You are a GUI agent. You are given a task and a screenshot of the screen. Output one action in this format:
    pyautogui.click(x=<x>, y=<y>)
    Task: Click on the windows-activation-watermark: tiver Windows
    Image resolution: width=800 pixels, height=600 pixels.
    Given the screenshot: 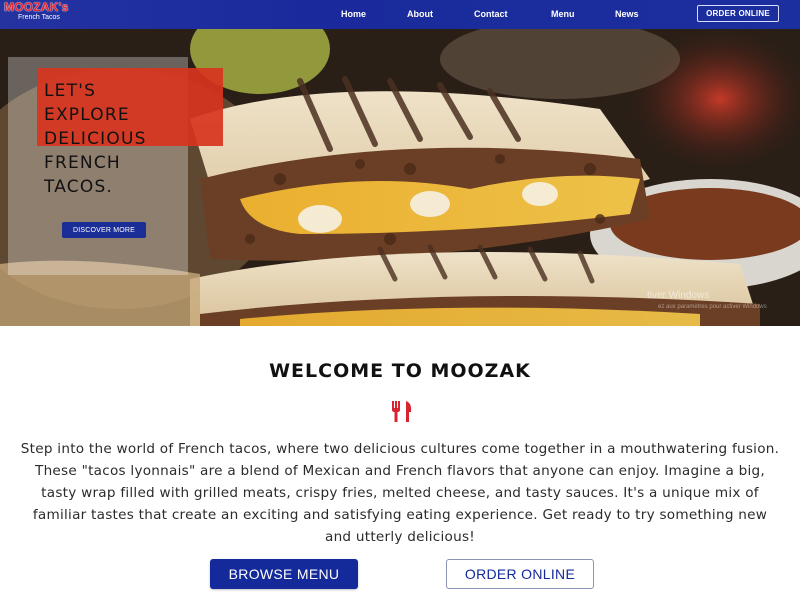 What is the action you would take?
    pyautogui.click(x=678, y=295)
    